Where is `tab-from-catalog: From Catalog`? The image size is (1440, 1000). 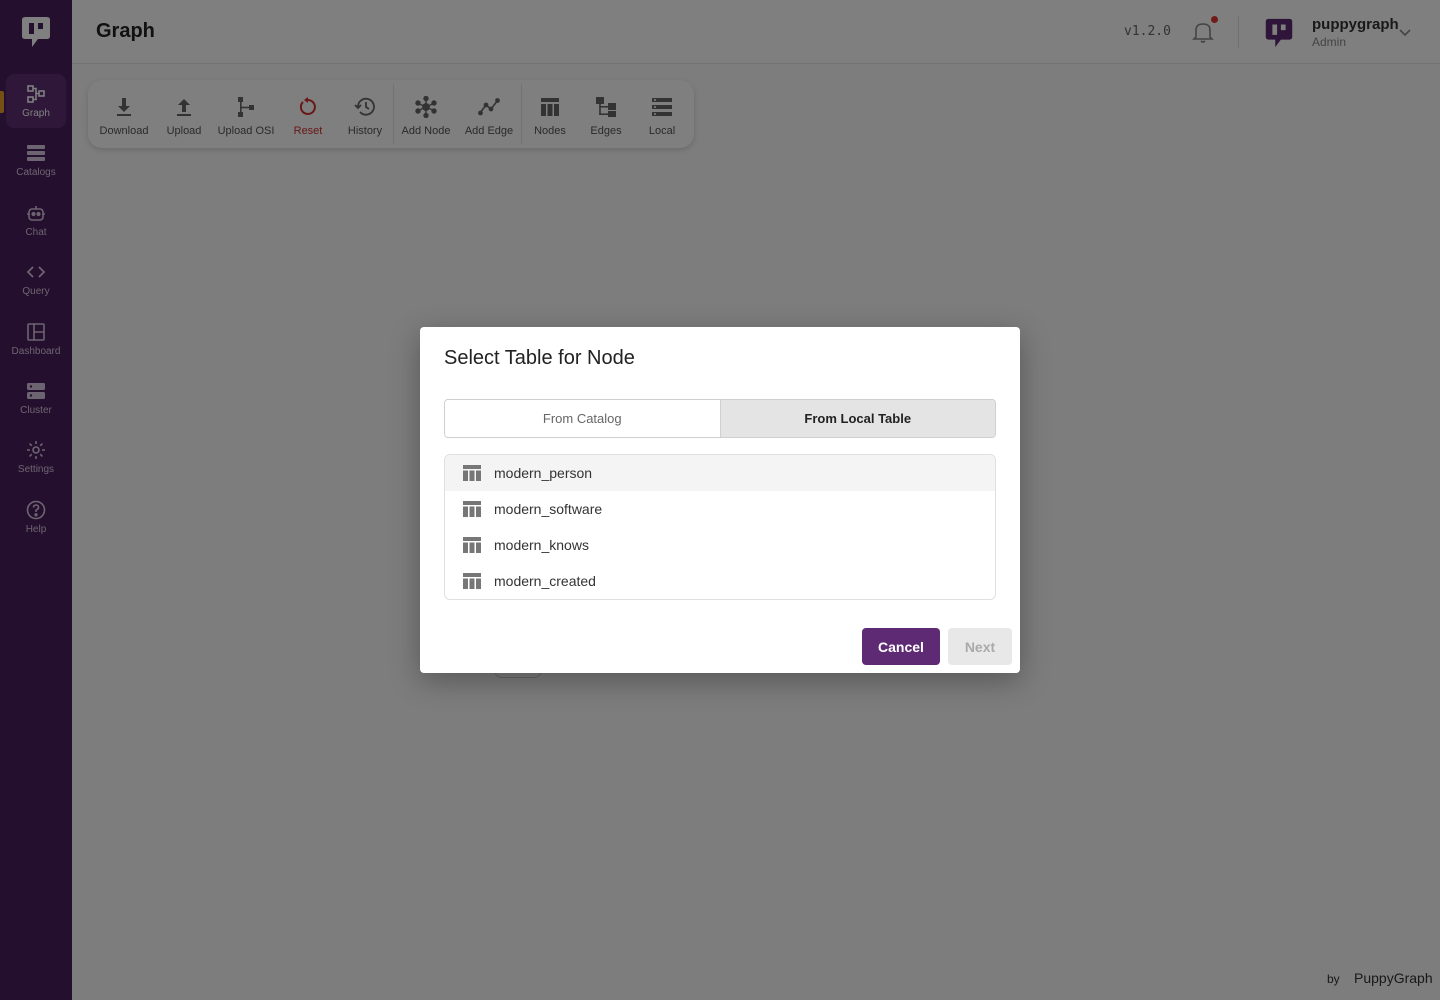 tab-from-catalog: From Catalog is located at coordinates (582, 418).